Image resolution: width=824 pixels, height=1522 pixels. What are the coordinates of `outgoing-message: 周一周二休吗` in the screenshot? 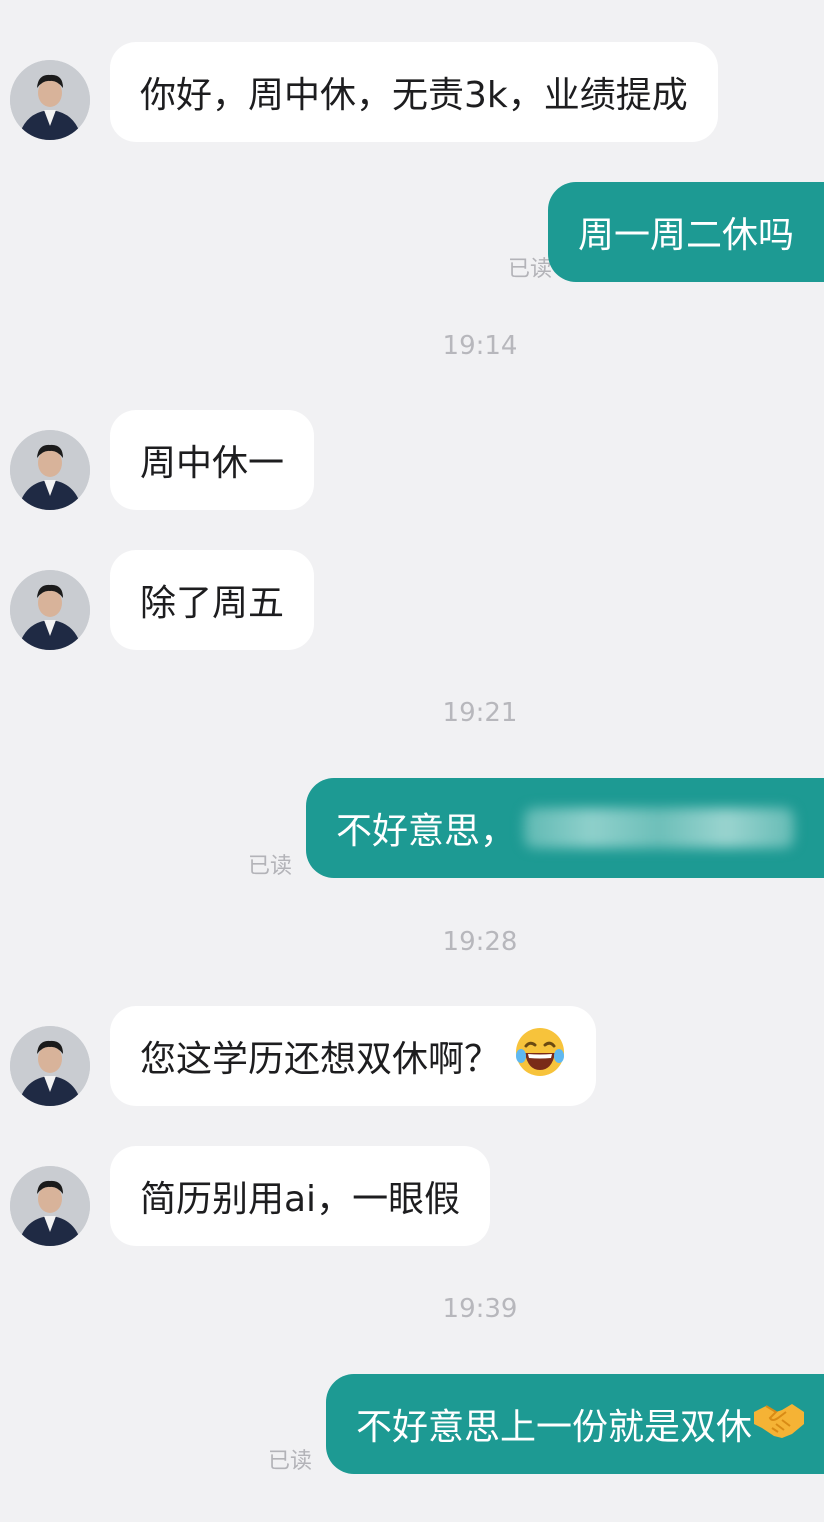 It's located at (685, 232).